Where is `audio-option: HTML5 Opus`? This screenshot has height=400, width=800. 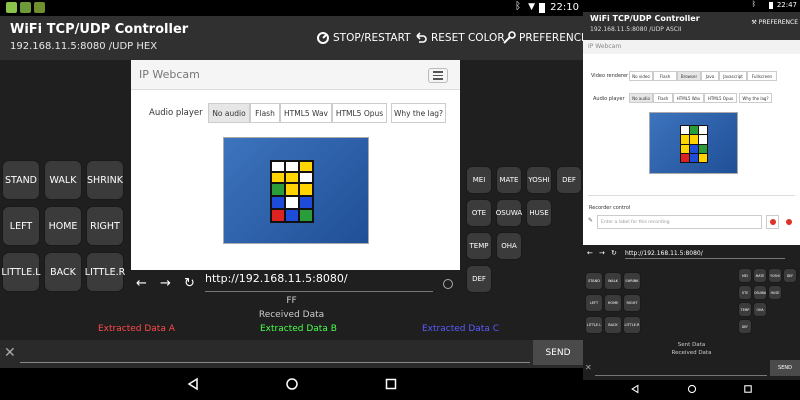
audio-option: HTML5 Opus is located at coordinates (720, 98).